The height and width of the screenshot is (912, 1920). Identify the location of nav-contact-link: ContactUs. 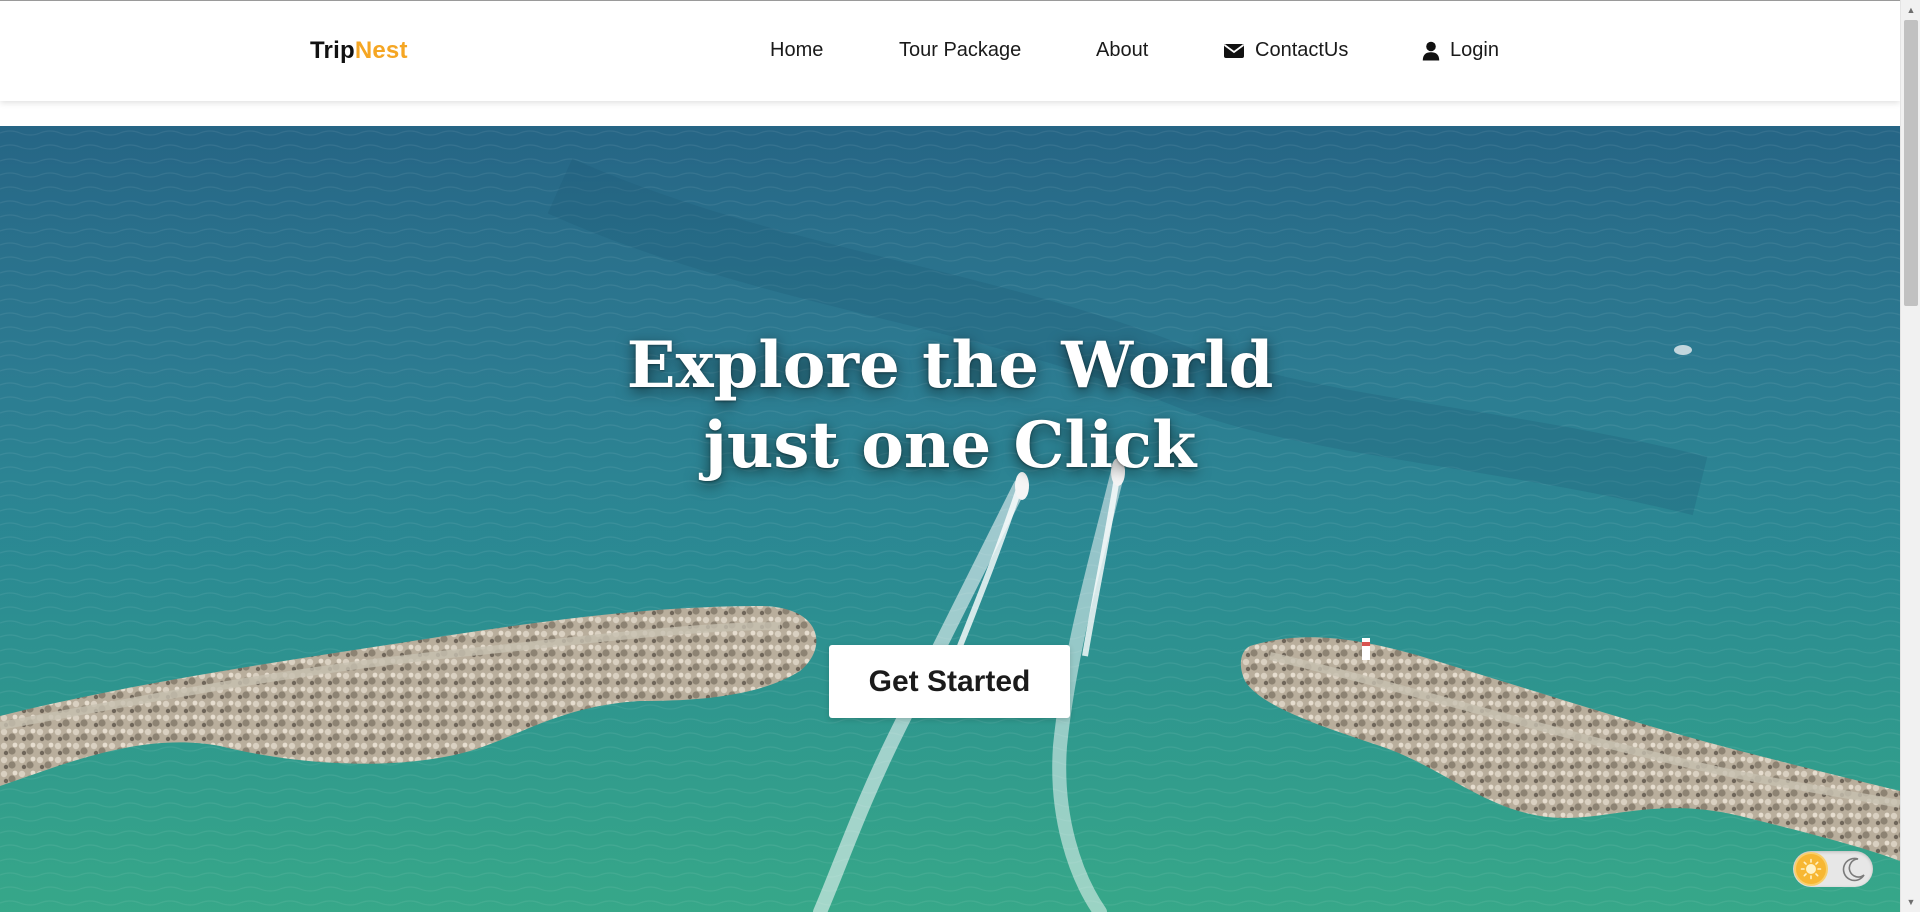
(1285, 50).